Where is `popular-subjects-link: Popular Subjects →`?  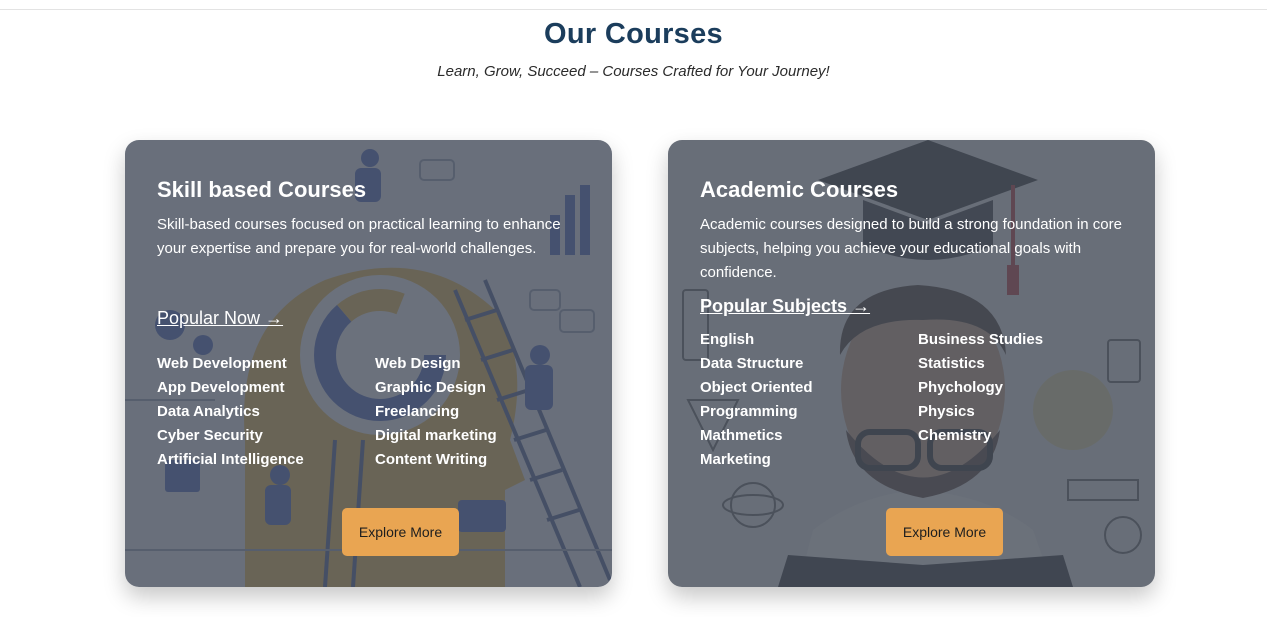 popular-subjects-link: Popular Subjects → is located at coordinates (785, 306).